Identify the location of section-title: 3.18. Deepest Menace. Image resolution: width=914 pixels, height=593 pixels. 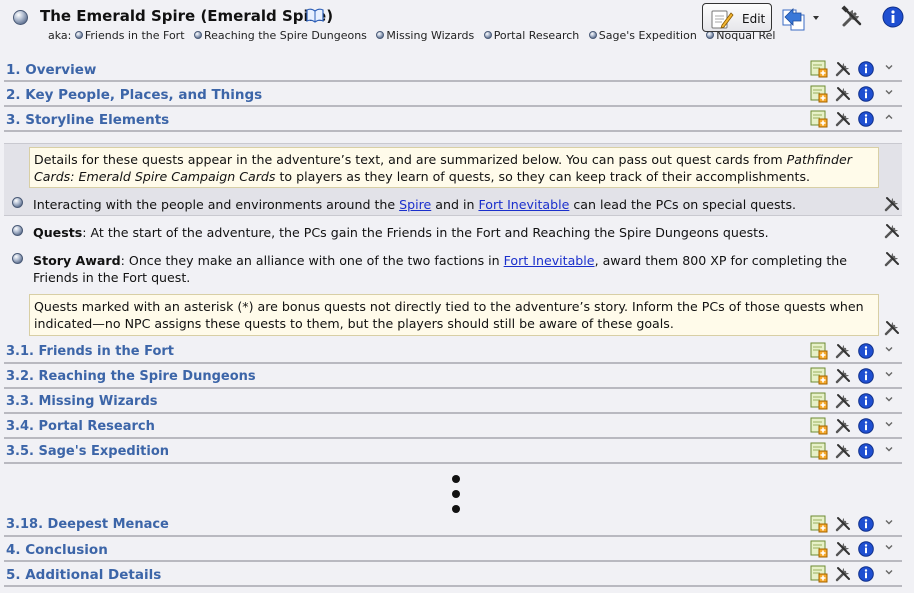
(87, 524).